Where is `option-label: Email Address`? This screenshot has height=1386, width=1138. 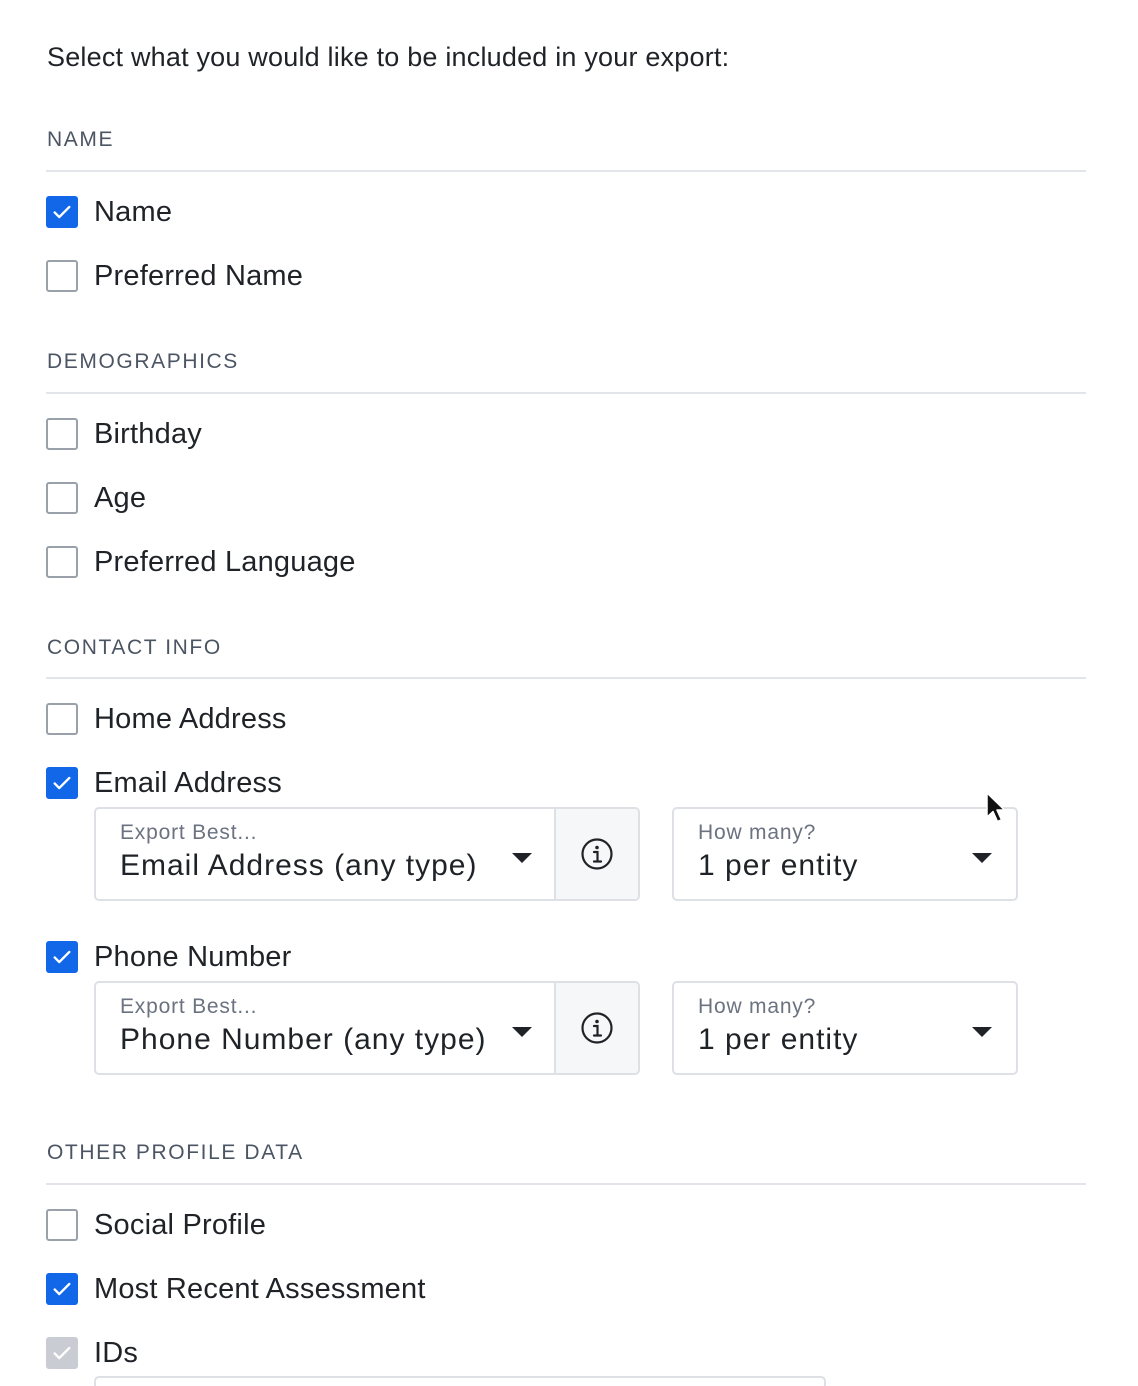 option-label: Email Address is located at coordinates (188, 782).